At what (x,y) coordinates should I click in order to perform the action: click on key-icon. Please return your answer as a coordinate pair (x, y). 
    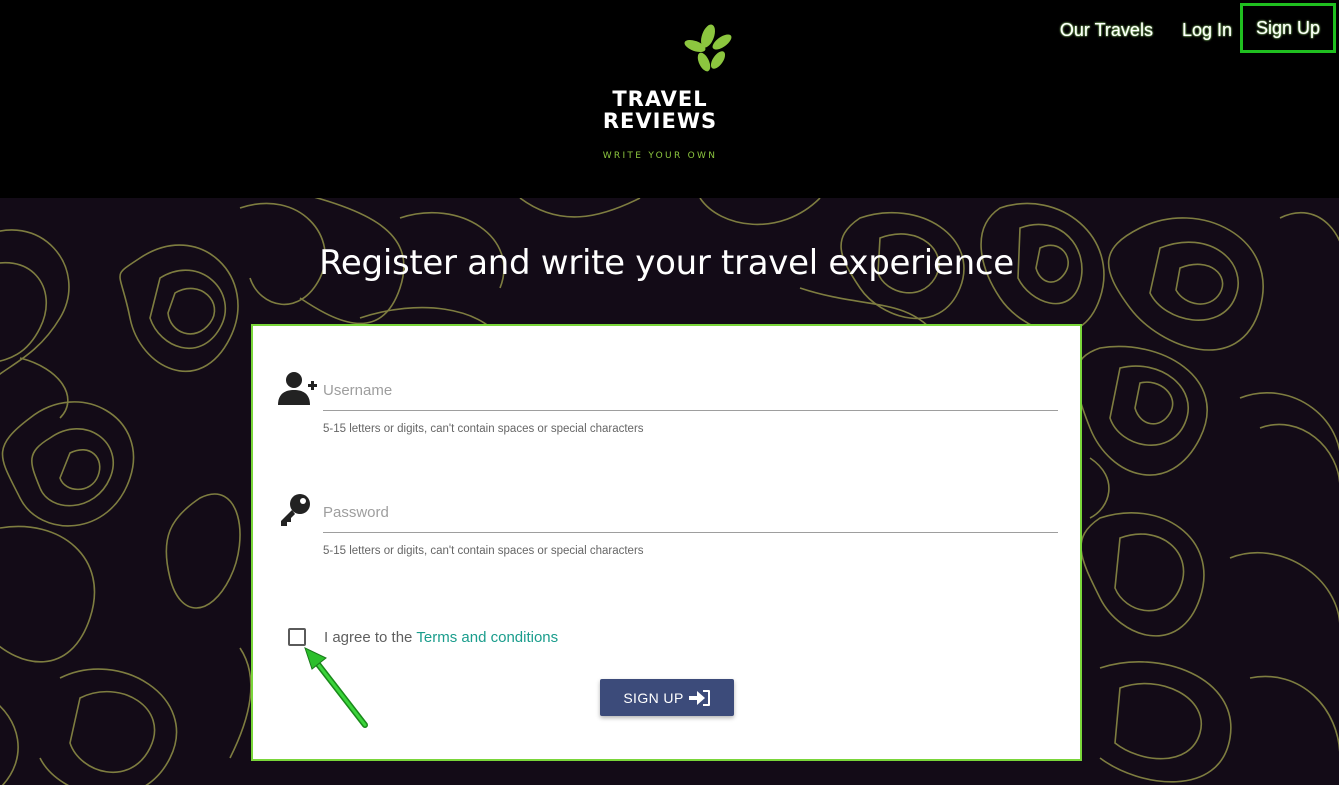
    Looking at the image, I should click on (295, 510).